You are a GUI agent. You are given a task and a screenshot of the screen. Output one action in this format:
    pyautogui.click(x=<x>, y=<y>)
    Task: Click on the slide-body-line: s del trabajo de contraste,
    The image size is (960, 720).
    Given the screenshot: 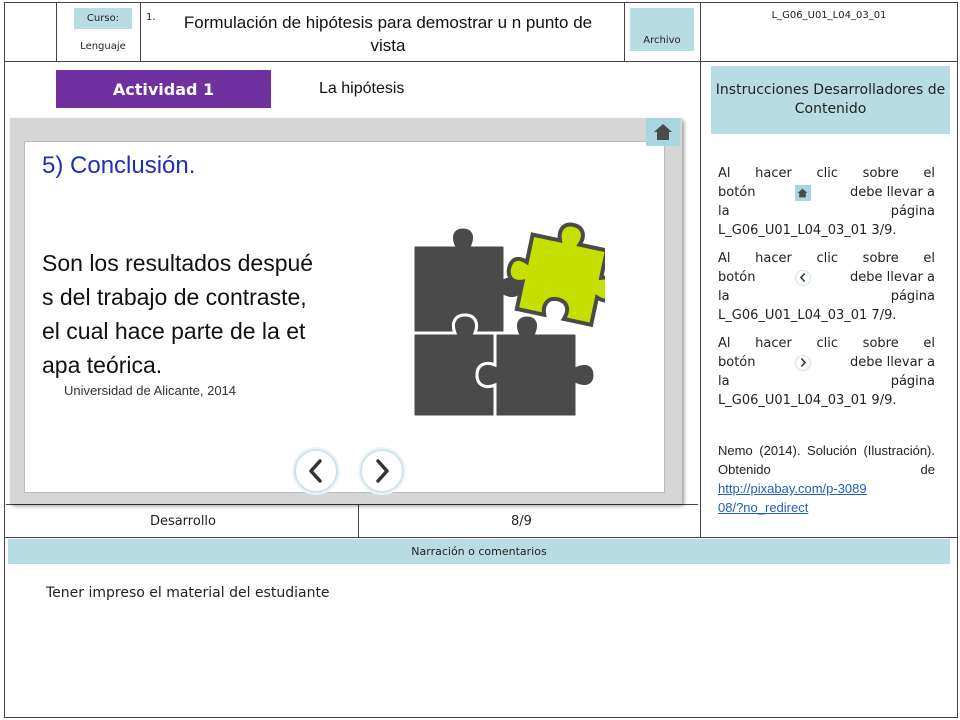 What is the action you would take?
    pyautogui.click(x=174, y=297)
    